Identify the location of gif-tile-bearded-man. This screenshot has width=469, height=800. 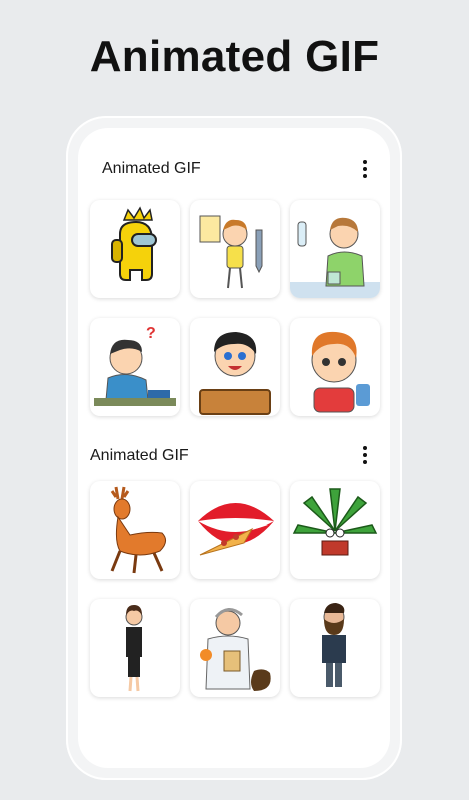
(335, 648).